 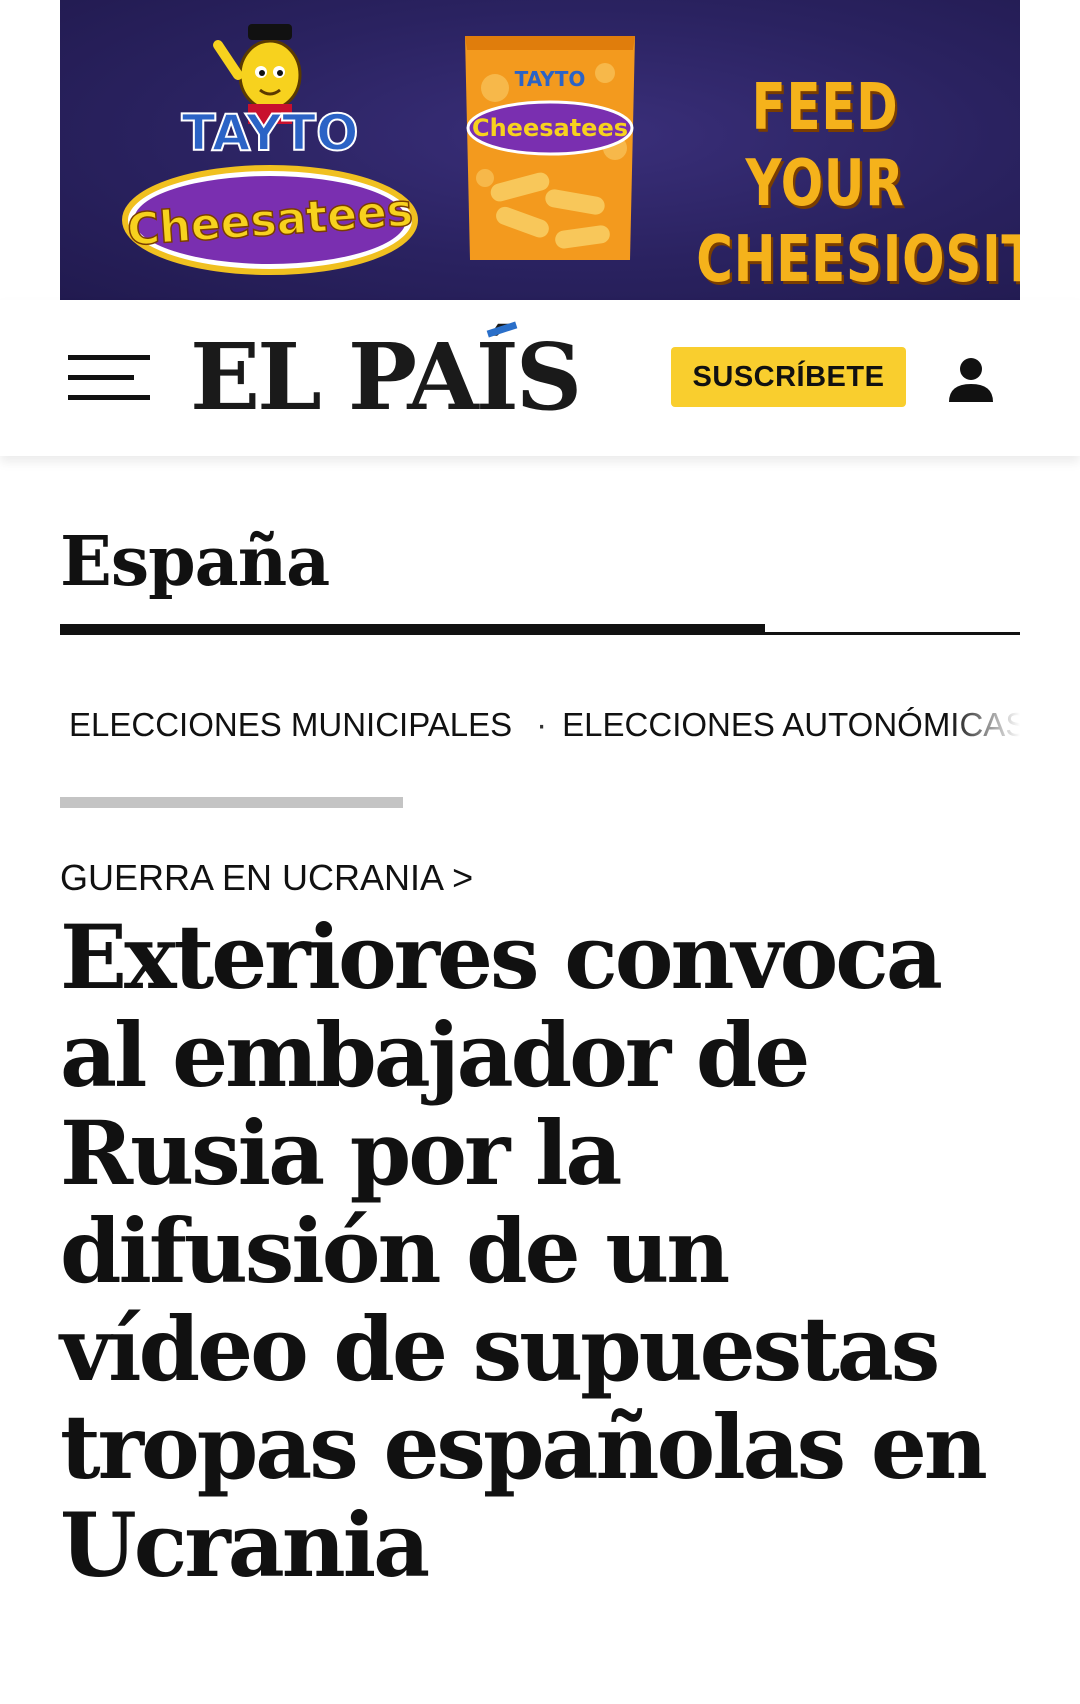 What do you see at coordinates (195, 562) in the screenshot?
I see `section-title: España` at bounding box center [195, 562].